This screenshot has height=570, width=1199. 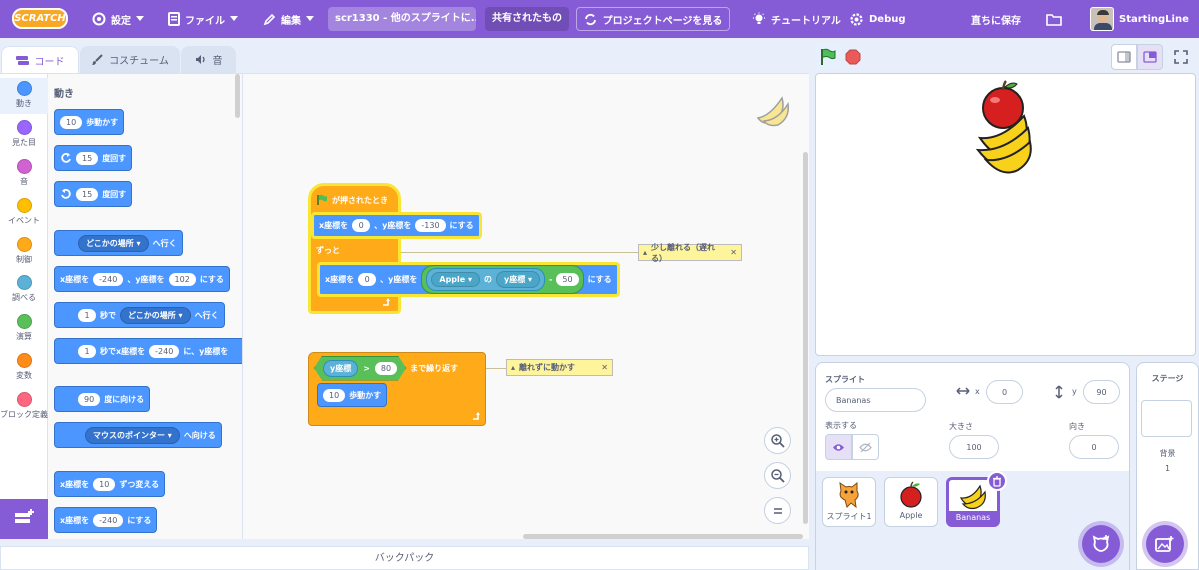 What do you see at coordinates (328, 250) in the screenshot?
I see `forever-block: ずっと` at bounding box center [328, 250].